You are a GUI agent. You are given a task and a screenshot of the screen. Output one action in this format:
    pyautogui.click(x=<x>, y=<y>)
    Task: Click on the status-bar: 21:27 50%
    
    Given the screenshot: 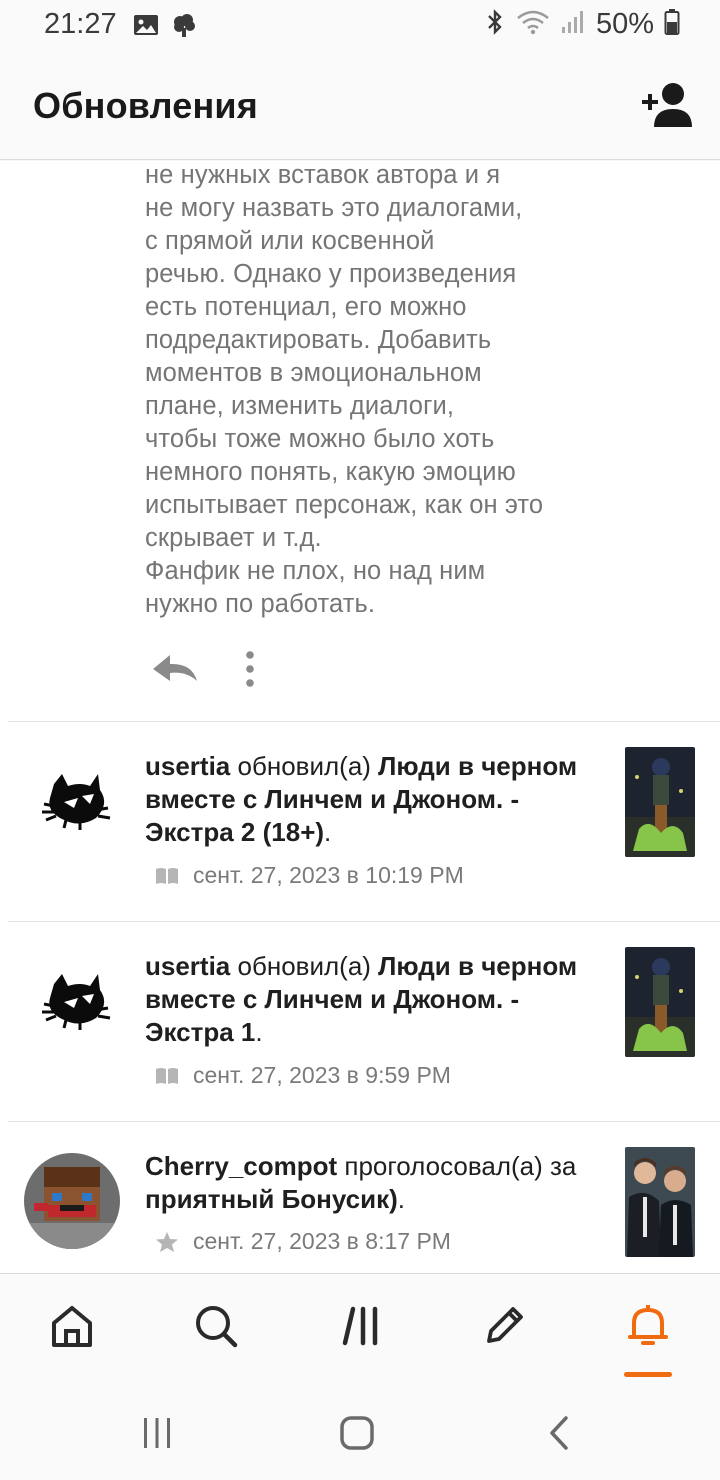 What is the action you would take?
    pyautogui.click(x=360, y=26)
    